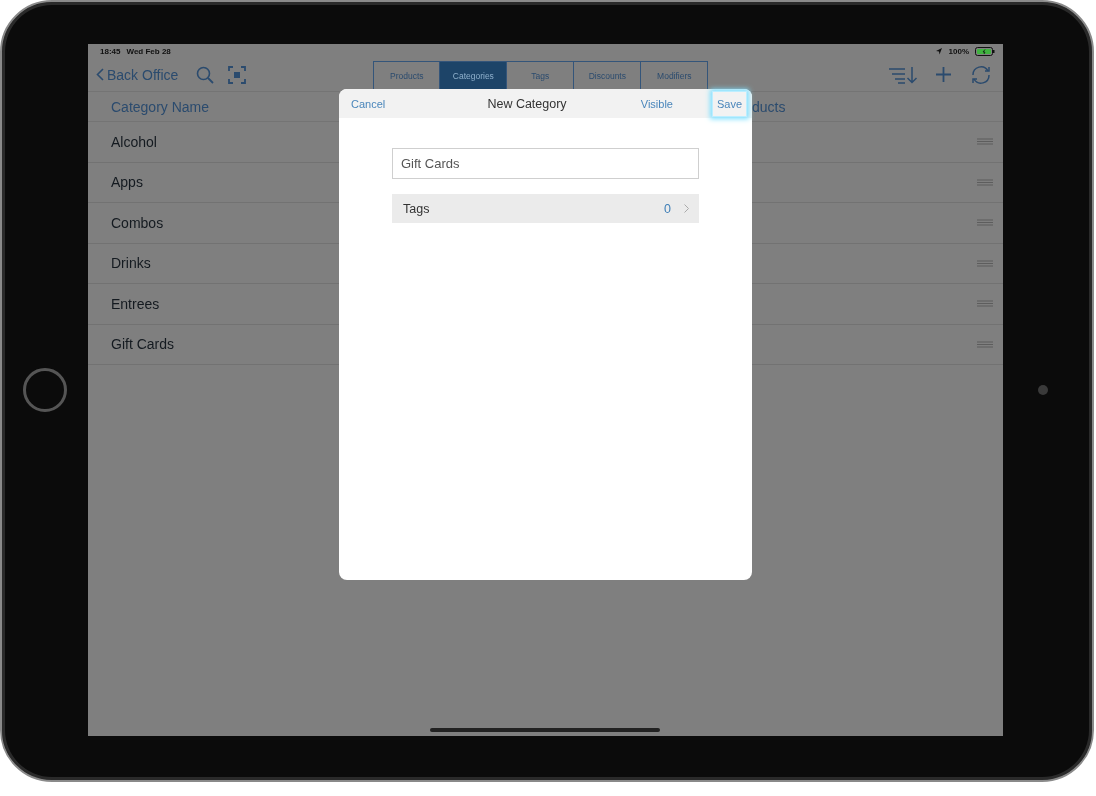  I want to click on tags-row: Tags 0, so click(545, 208).